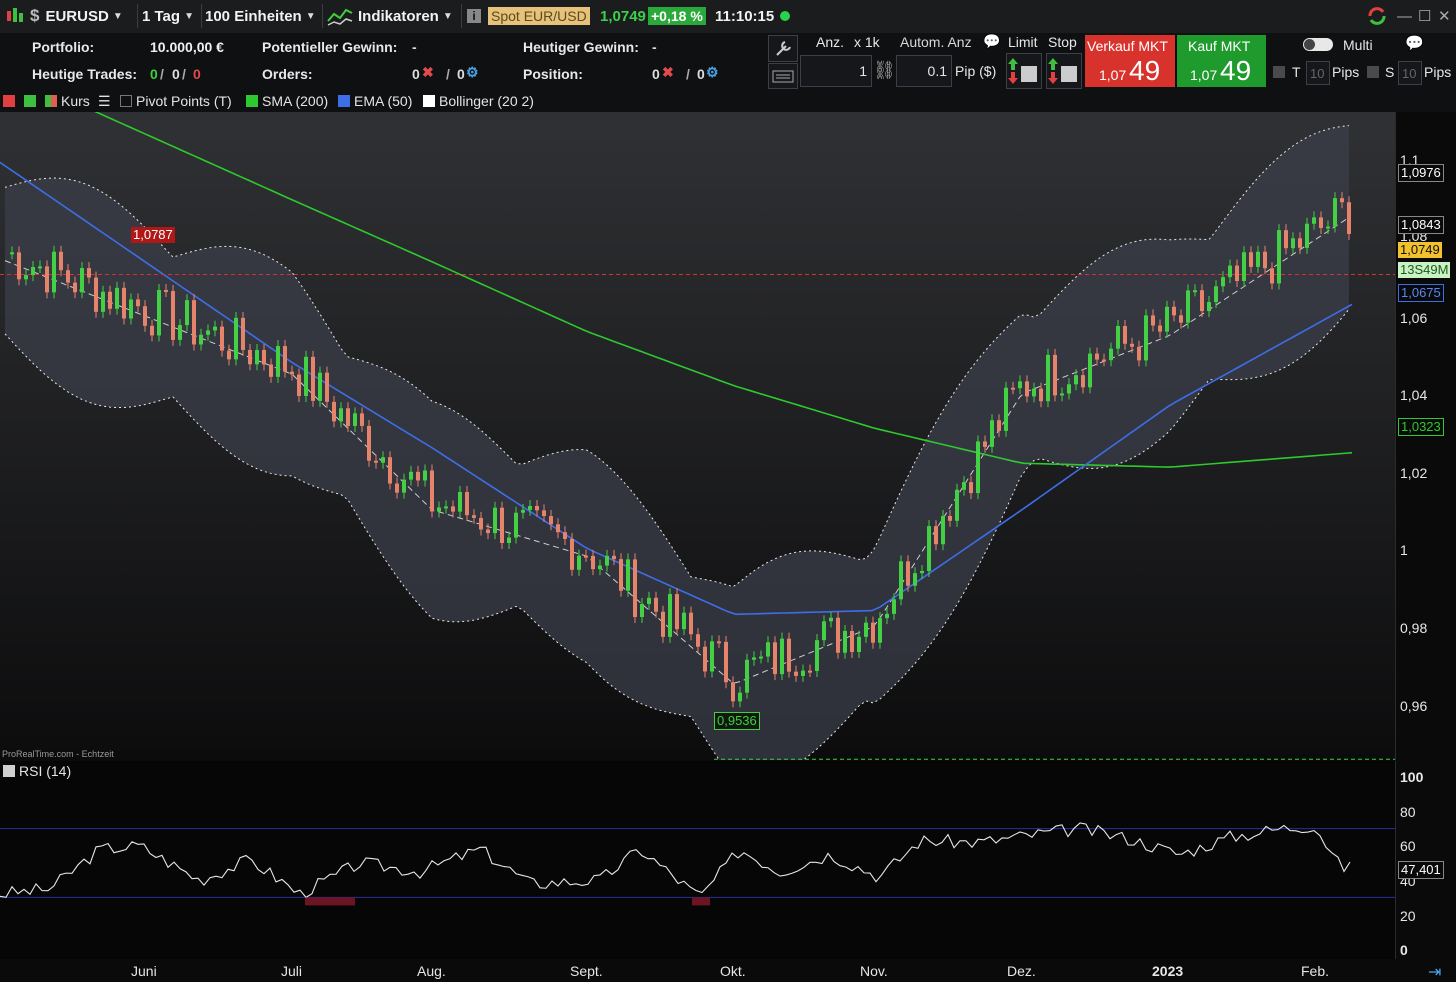  Describe the element at coordinates (15, 16) in the screenshot. I see `chart-type-icon` at that location.